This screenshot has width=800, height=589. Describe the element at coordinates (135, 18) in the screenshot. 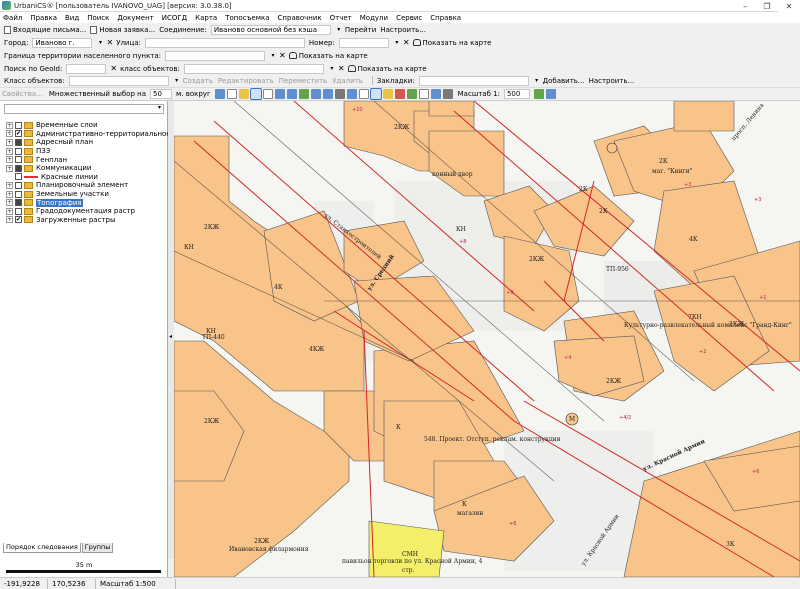

I see `menu-document: Документ` at that location.